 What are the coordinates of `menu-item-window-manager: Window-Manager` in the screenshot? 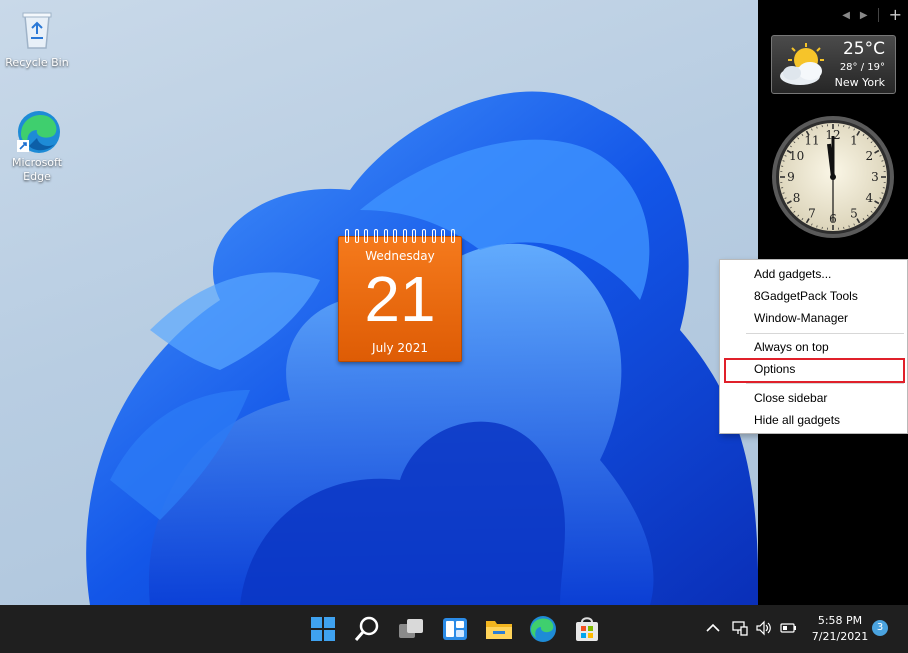 It's located at (813, 318).